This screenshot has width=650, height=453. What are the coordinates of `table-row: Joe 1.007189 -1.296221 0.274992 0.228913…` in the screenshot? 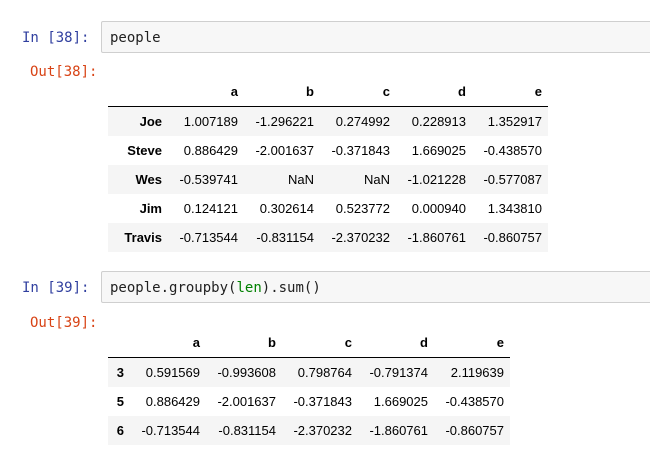 It's located at (328, 121).